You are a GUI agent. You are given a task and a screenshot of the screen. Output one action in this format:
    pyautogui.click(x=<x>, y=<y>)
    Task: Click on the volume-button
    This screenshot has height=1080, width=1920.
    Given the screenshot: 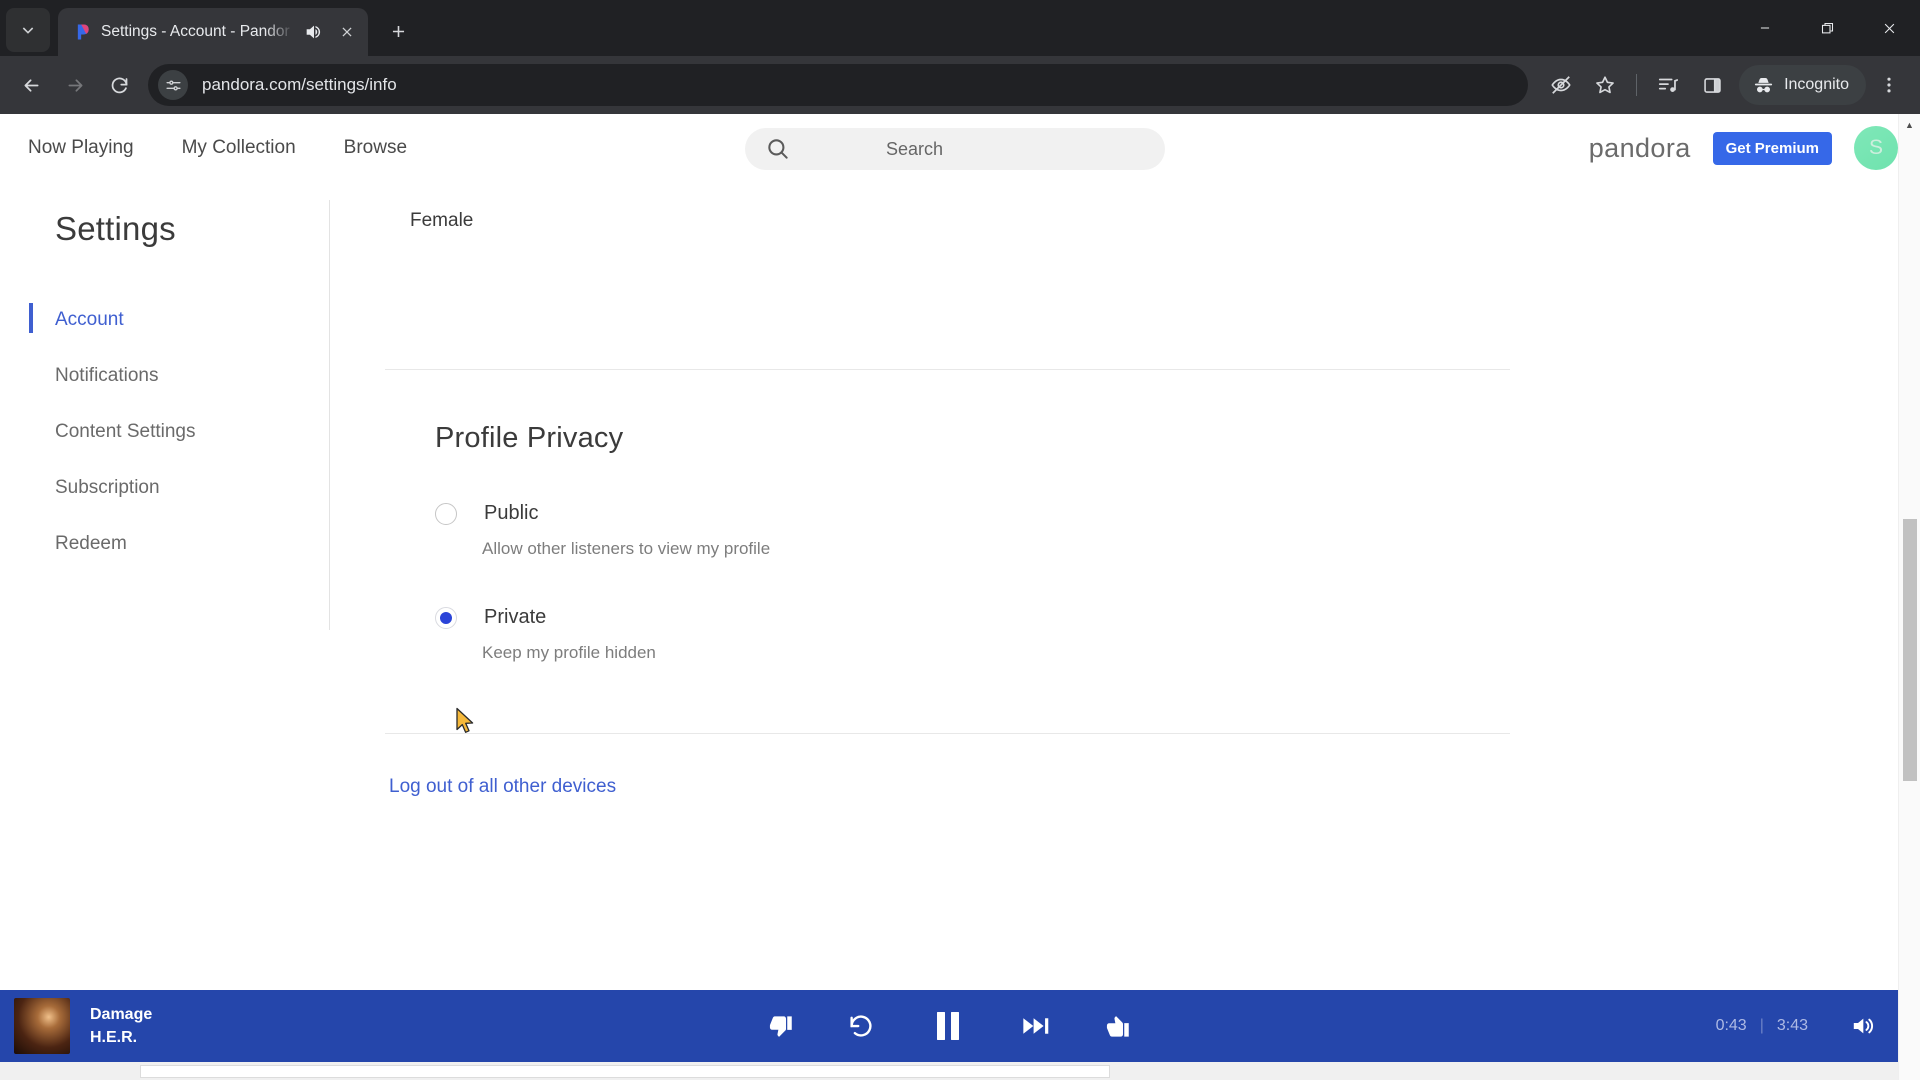 What is the action you would take?
    pyautogui.click(x=1863, y=1026)
    